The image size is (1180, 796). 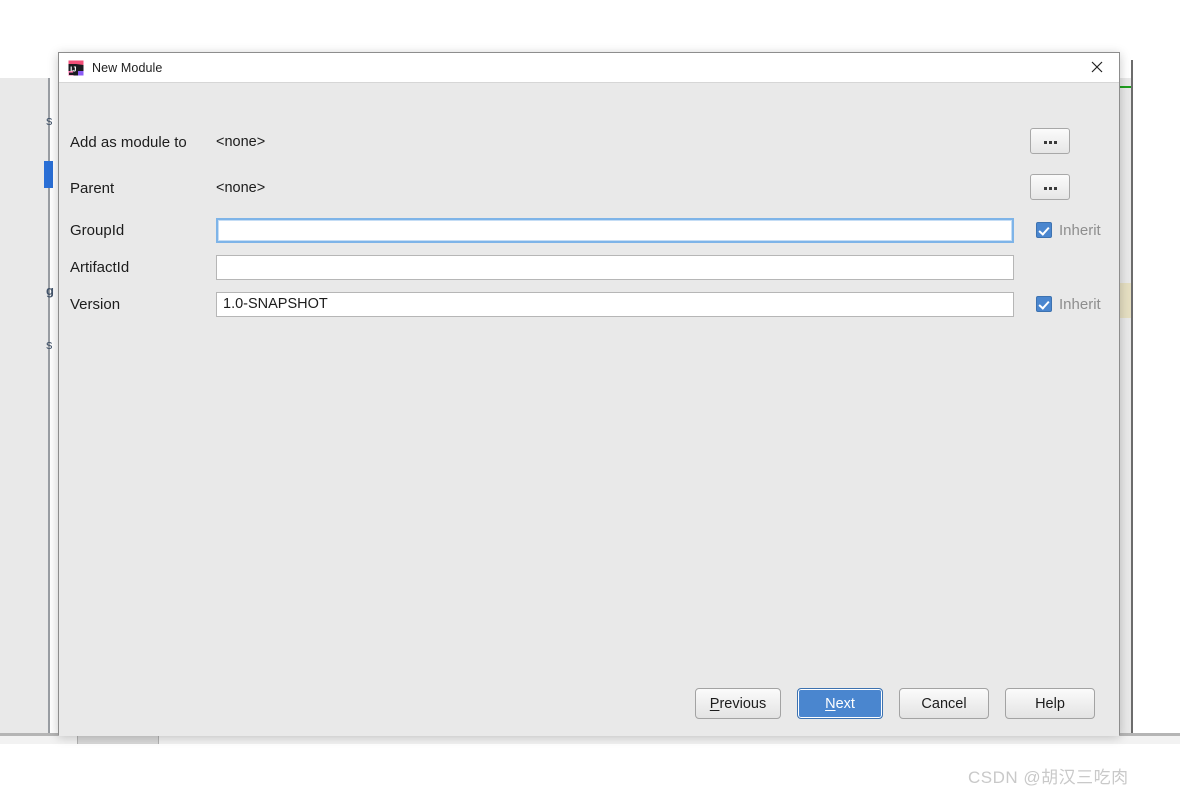 What do you see at coordinates (1080, 230) in the screenshot?
I see `inherit-label-groupid: Inherit` at bounding box center [1080, 230].